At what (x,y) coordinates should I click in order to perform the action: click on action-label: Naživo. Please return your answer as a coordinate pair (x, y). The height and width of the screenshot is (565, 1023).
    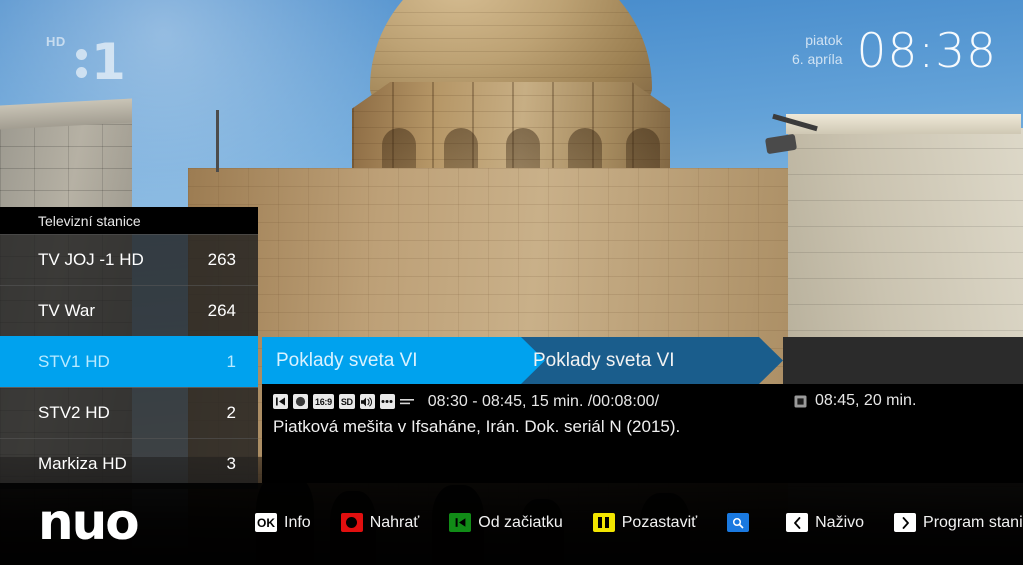
    Looking at the image, I should click on (840, 522).